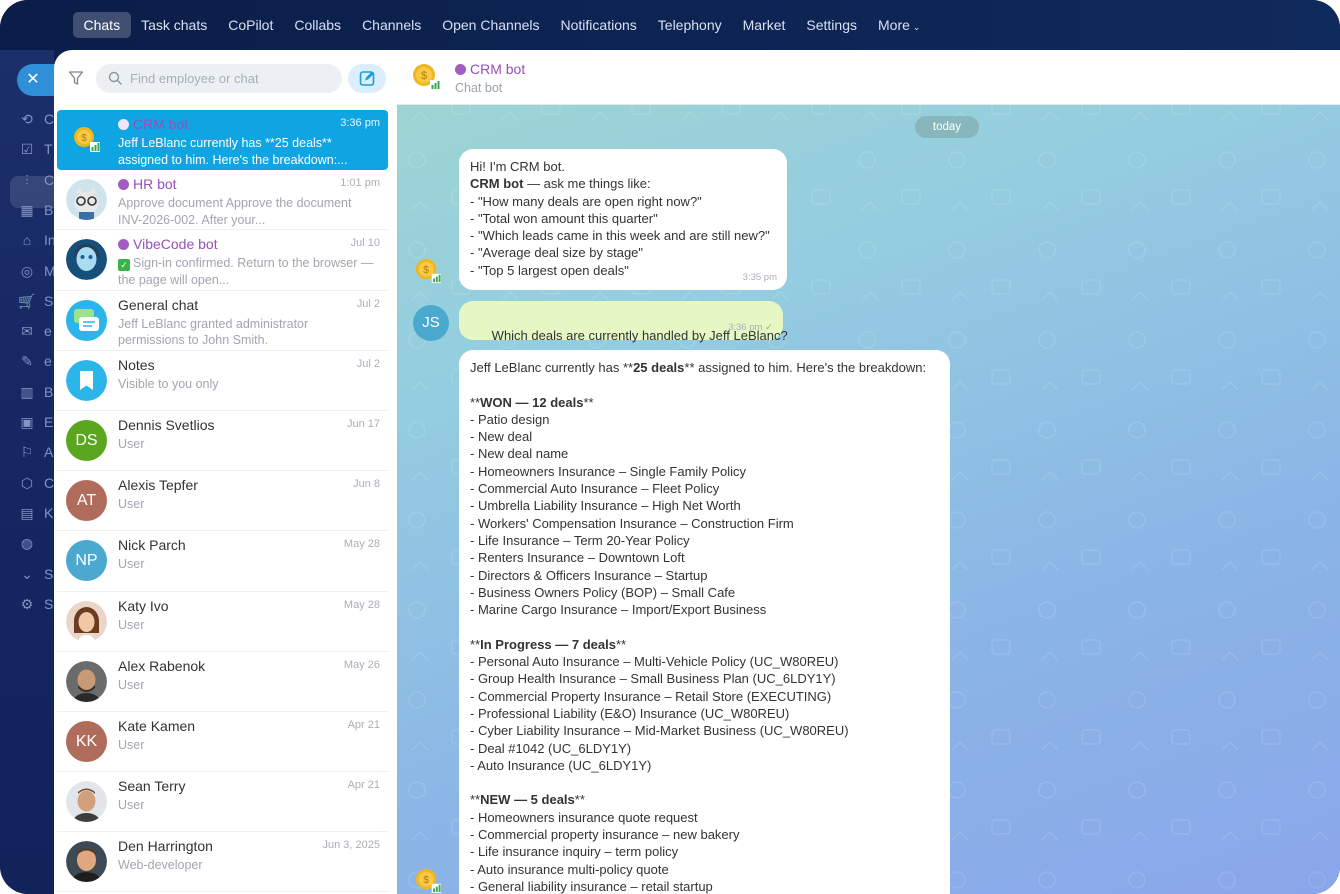 This screenshot has height=894, width=1340. I want to click on chat-item-katy-ivo: Katy Ivo May 28 User, so click(222, 622).